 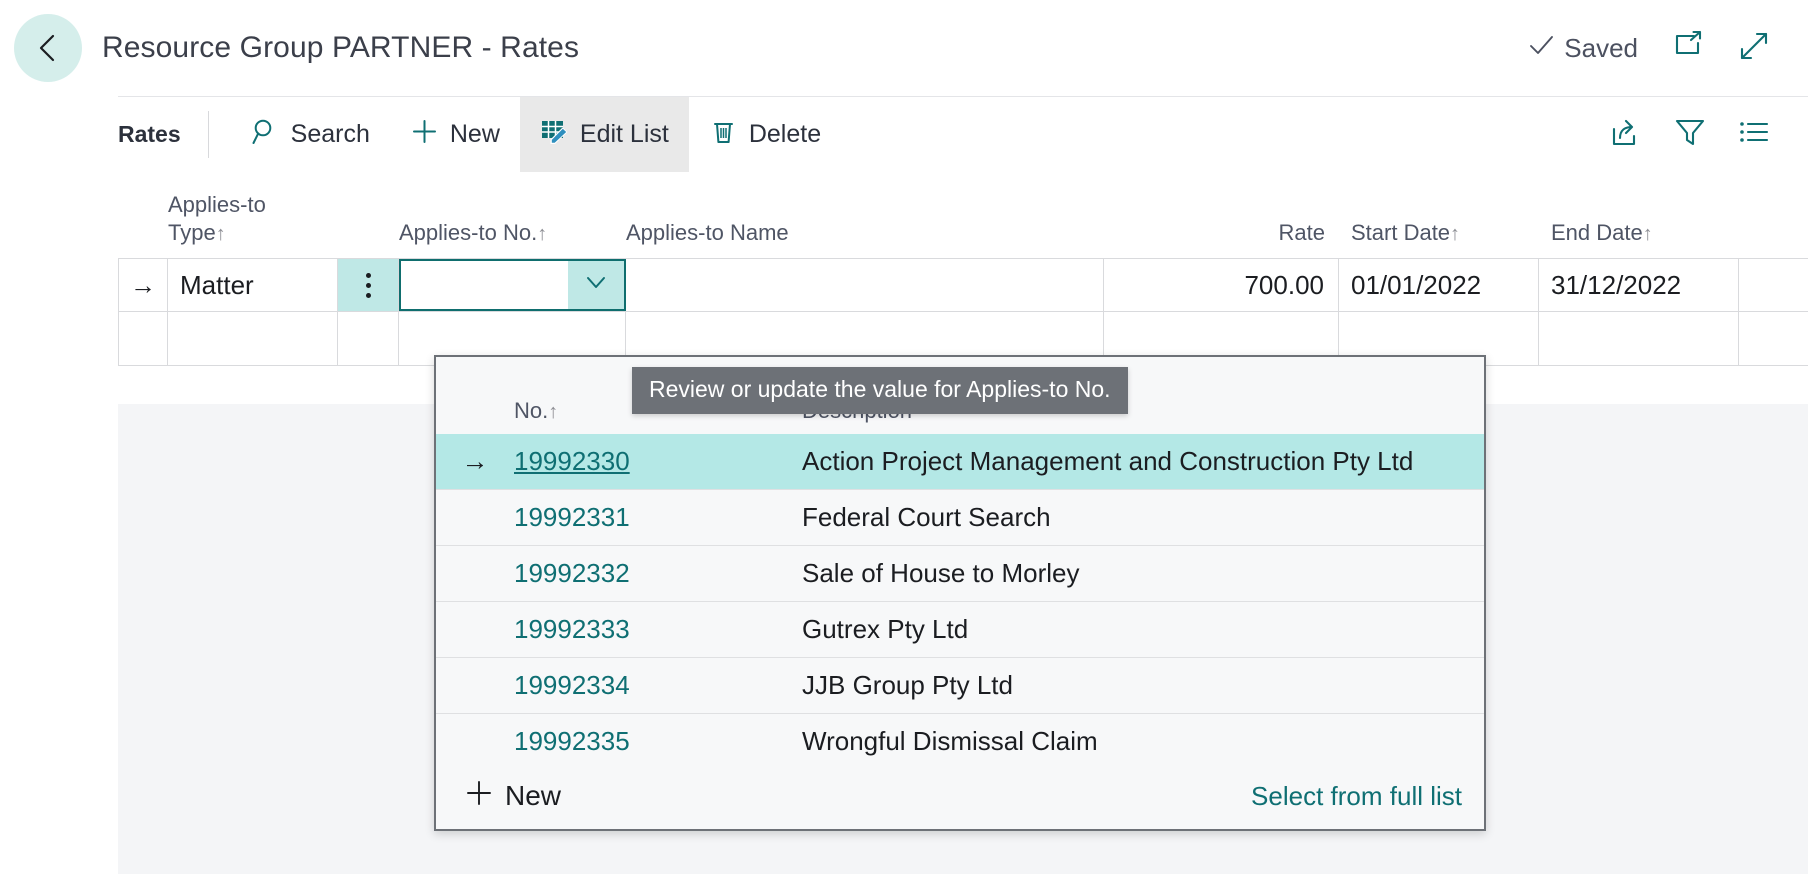 What do you see at coordinates (658, 461) in the screenshot?
I see `list-item-no: 19992330` at bounding box center [658, 461].